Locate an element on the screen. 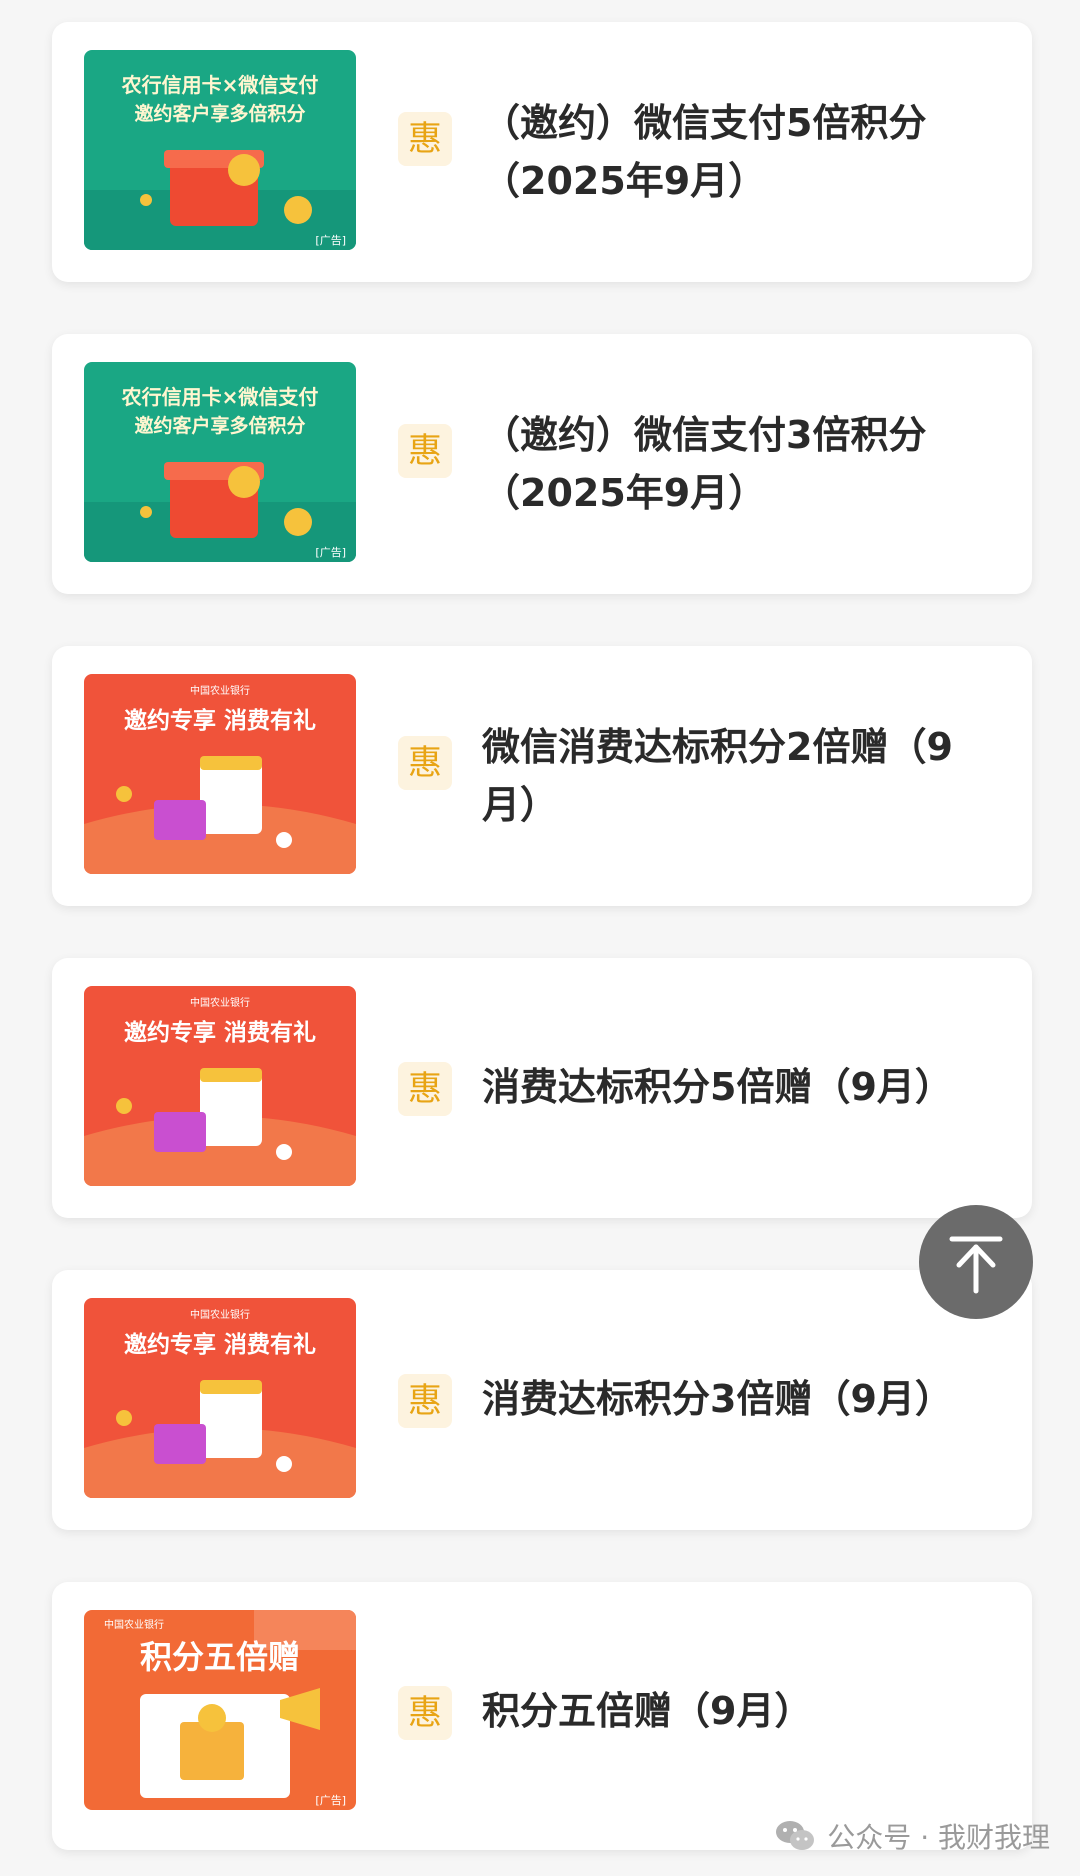 This screenshot has width=1080, height=1876. promo-title: 微信消费达标积分2倍赠（9月） is located at coordinates (717, 776).